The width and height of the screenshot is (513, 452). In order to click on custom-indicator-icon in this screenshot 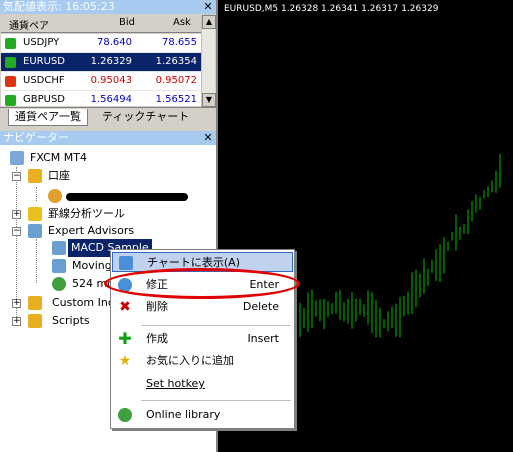, I will do `click(35, 303)`.